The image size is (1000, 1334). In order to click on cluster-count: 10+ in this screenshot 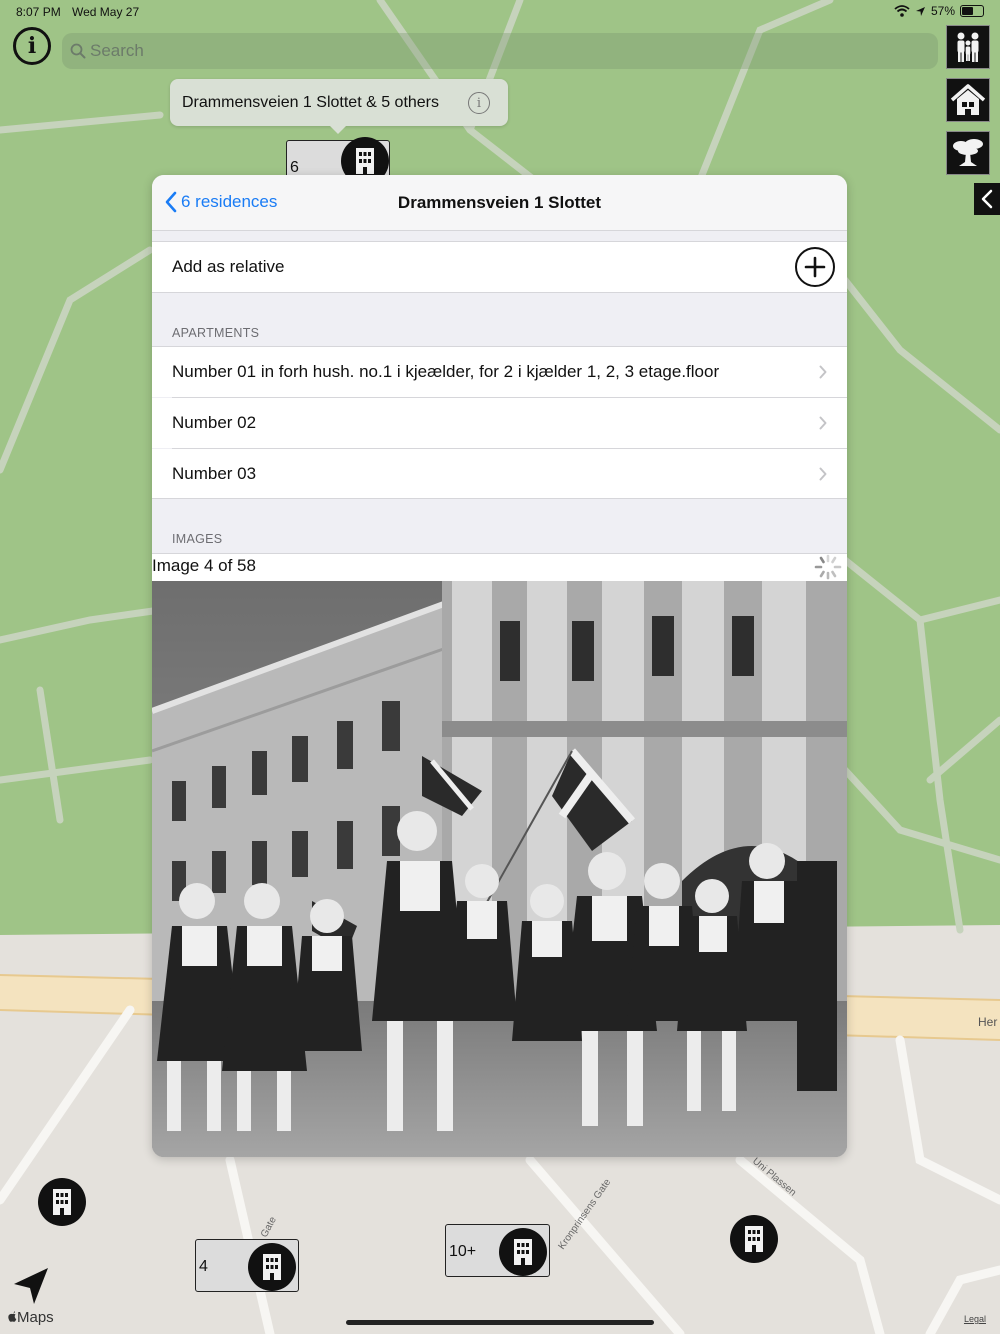, I will do `click(463, 1251)`.